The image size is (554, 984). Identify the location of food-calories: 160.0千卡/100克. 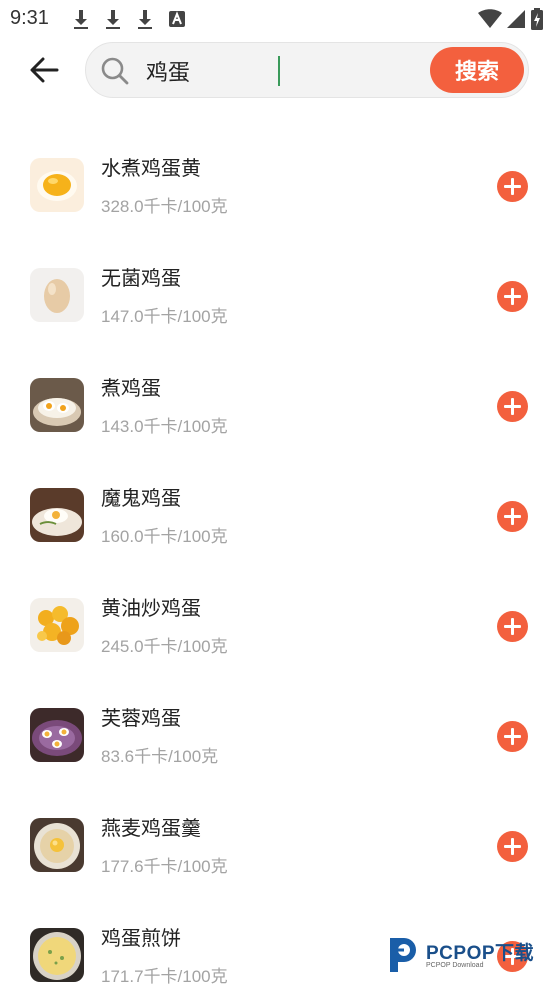
(164, 536).